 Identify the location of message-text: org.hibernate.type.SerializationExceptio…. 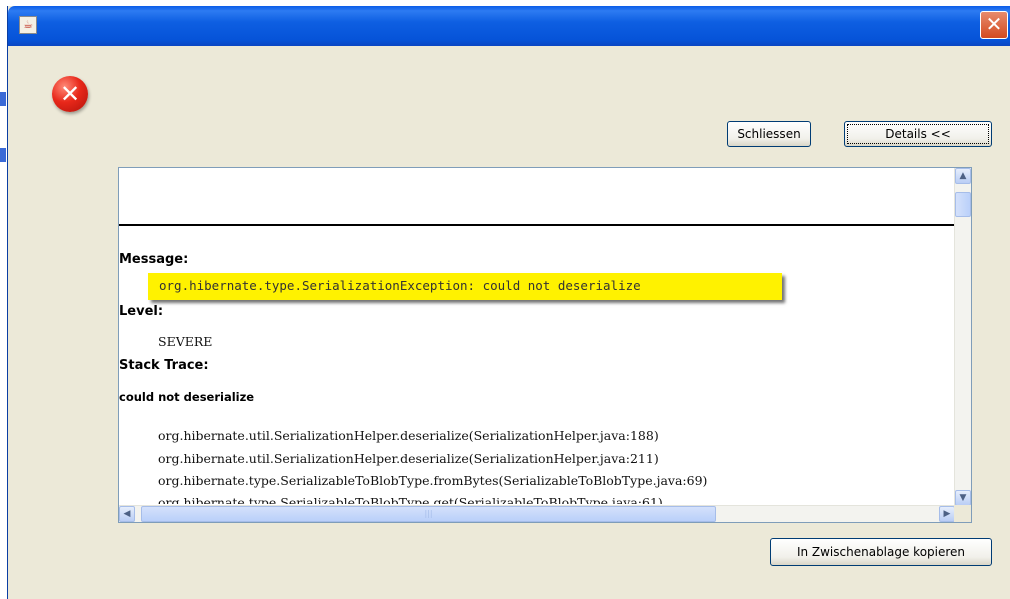
(400, 285).